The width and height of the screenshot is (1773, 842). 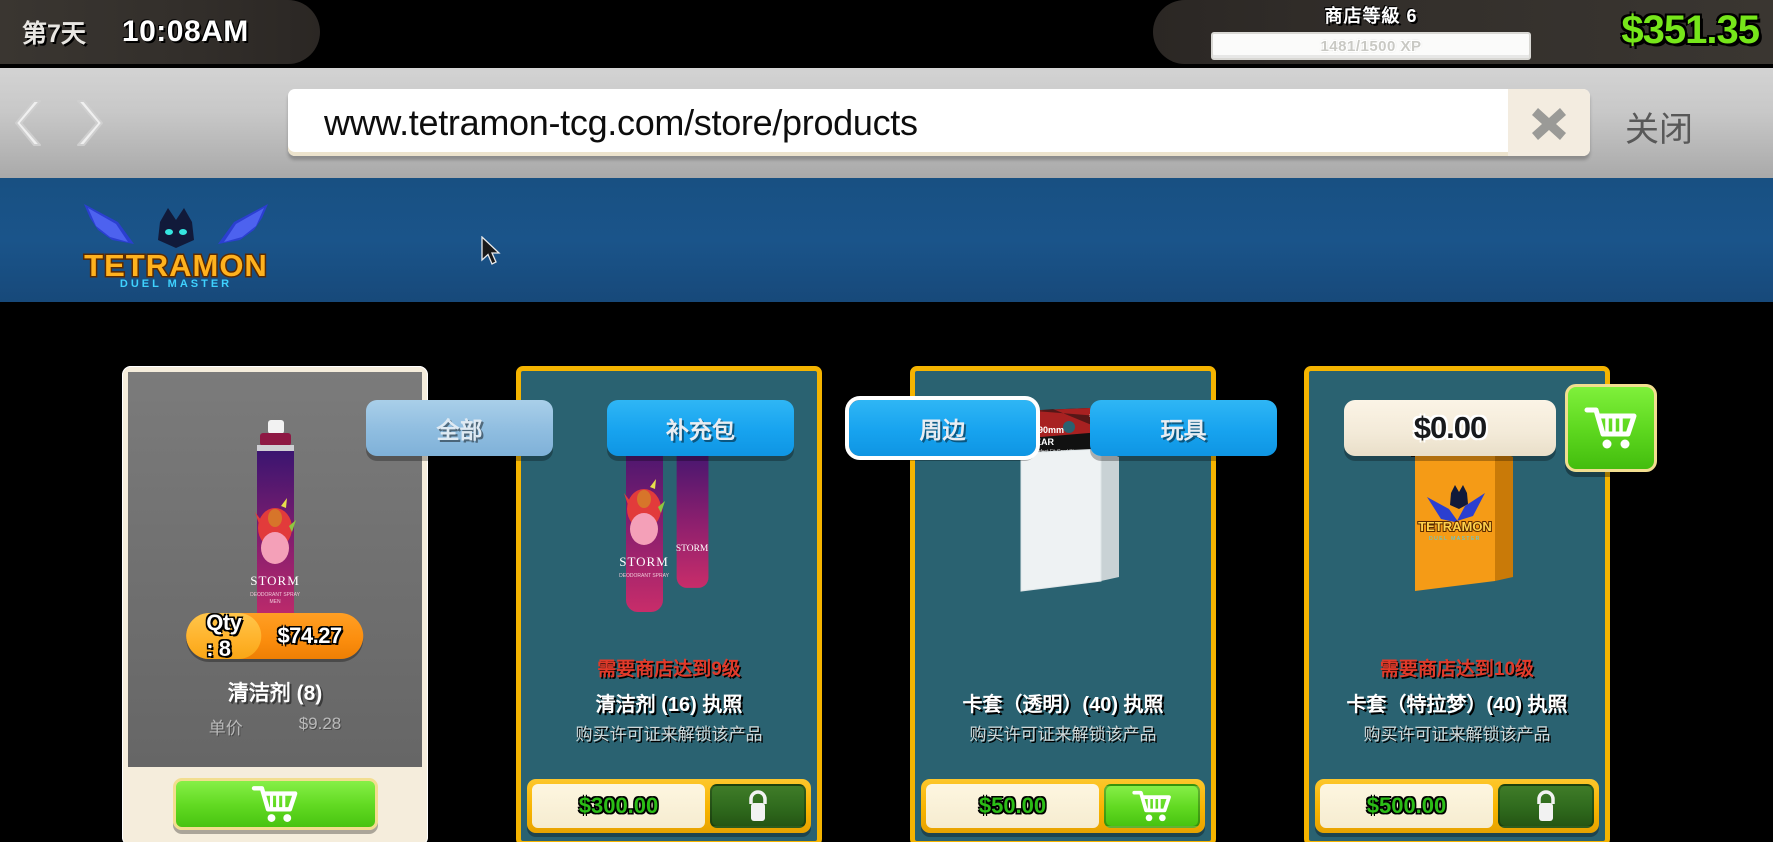 I want to click on product-name: 卡套（透明）(40) 执照, so click(x=1063, y=705).